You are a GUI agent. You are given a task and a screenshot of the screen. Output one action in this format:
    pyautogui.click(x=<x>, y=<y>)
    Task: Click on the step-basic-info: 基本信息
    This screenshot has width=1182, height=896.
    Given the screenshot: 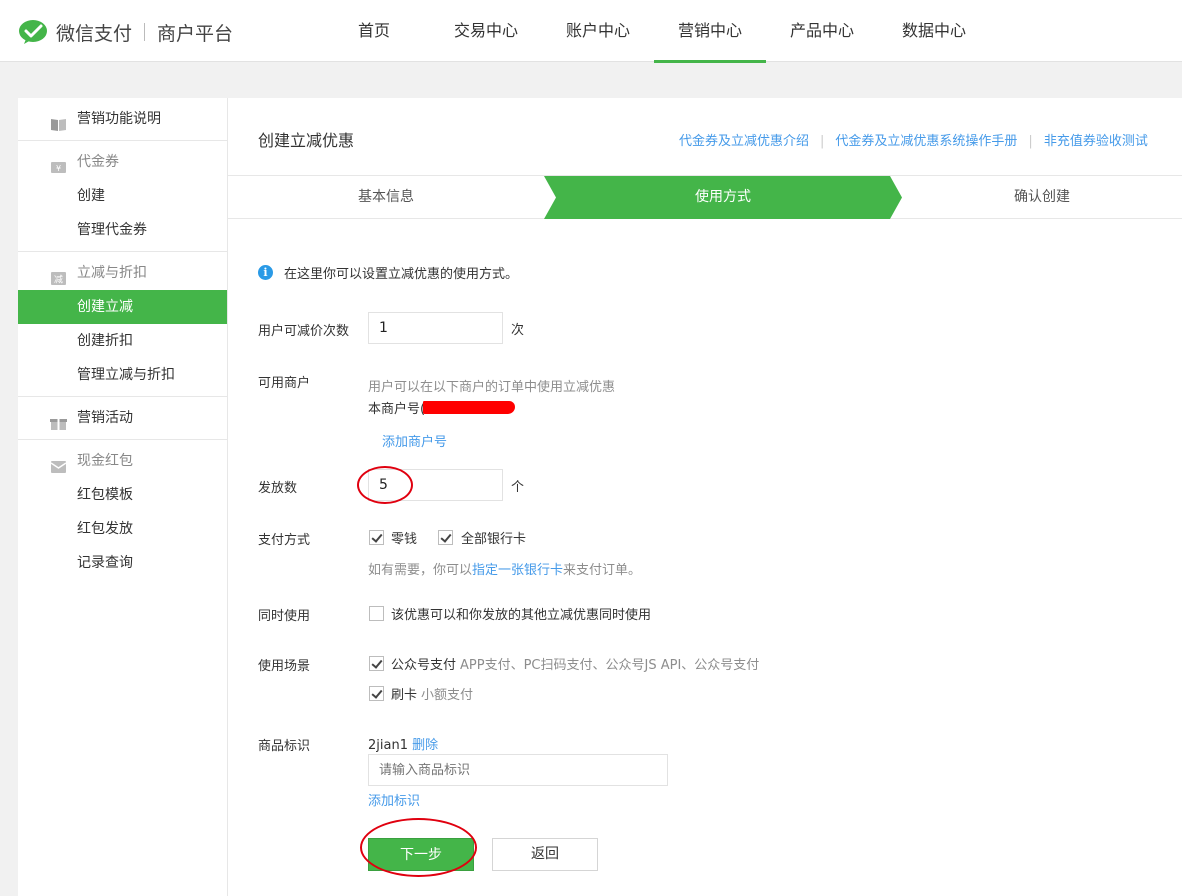 What is the action you would take?
    pyautogui.click(x=386, y=197)
    